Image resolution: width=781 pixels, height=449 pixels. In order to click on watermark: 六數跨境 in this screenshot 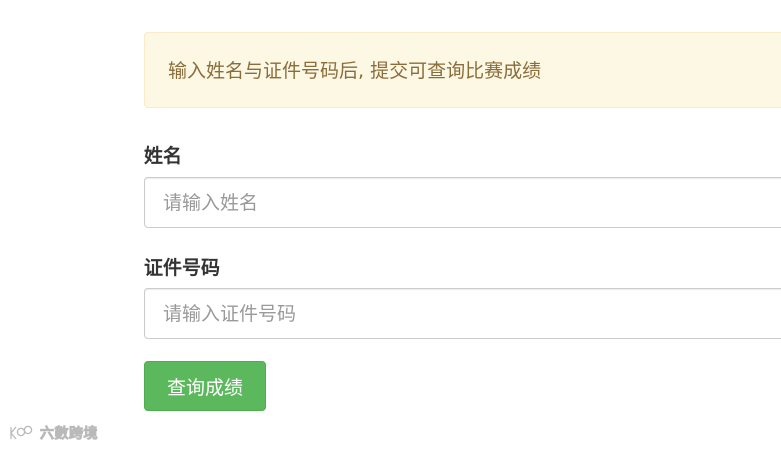, I will do `click(53, 433)`.